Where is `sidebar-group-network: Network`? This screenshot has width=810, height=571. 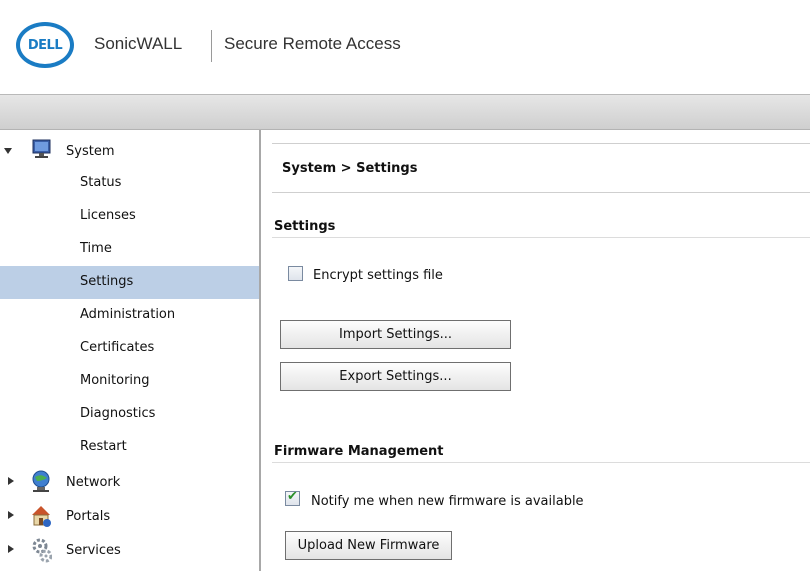
sidebar-group-network: Network is located at coordinates (129, 483).